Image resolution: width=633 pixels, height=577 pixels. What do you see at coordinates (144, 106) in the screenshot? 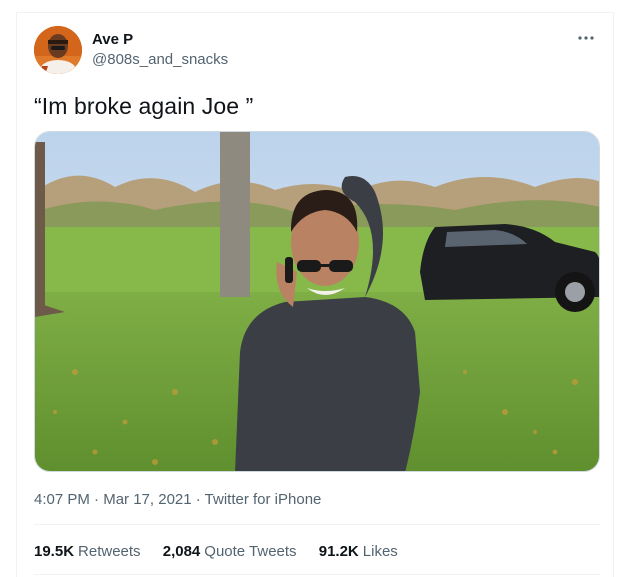
I see `tweet-text: “Im broke again Joe ”` at bounding box center [144, 106].